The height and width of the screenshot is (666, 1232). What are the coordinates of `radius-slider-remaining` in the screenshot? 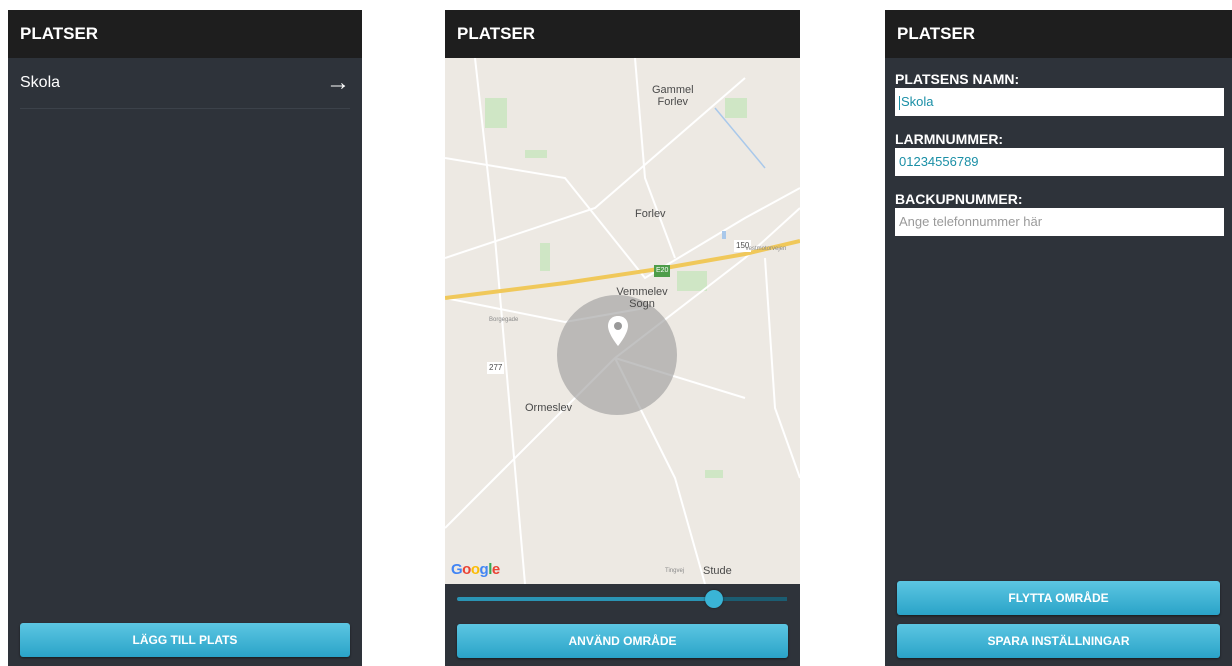 It's located at (750, 599).